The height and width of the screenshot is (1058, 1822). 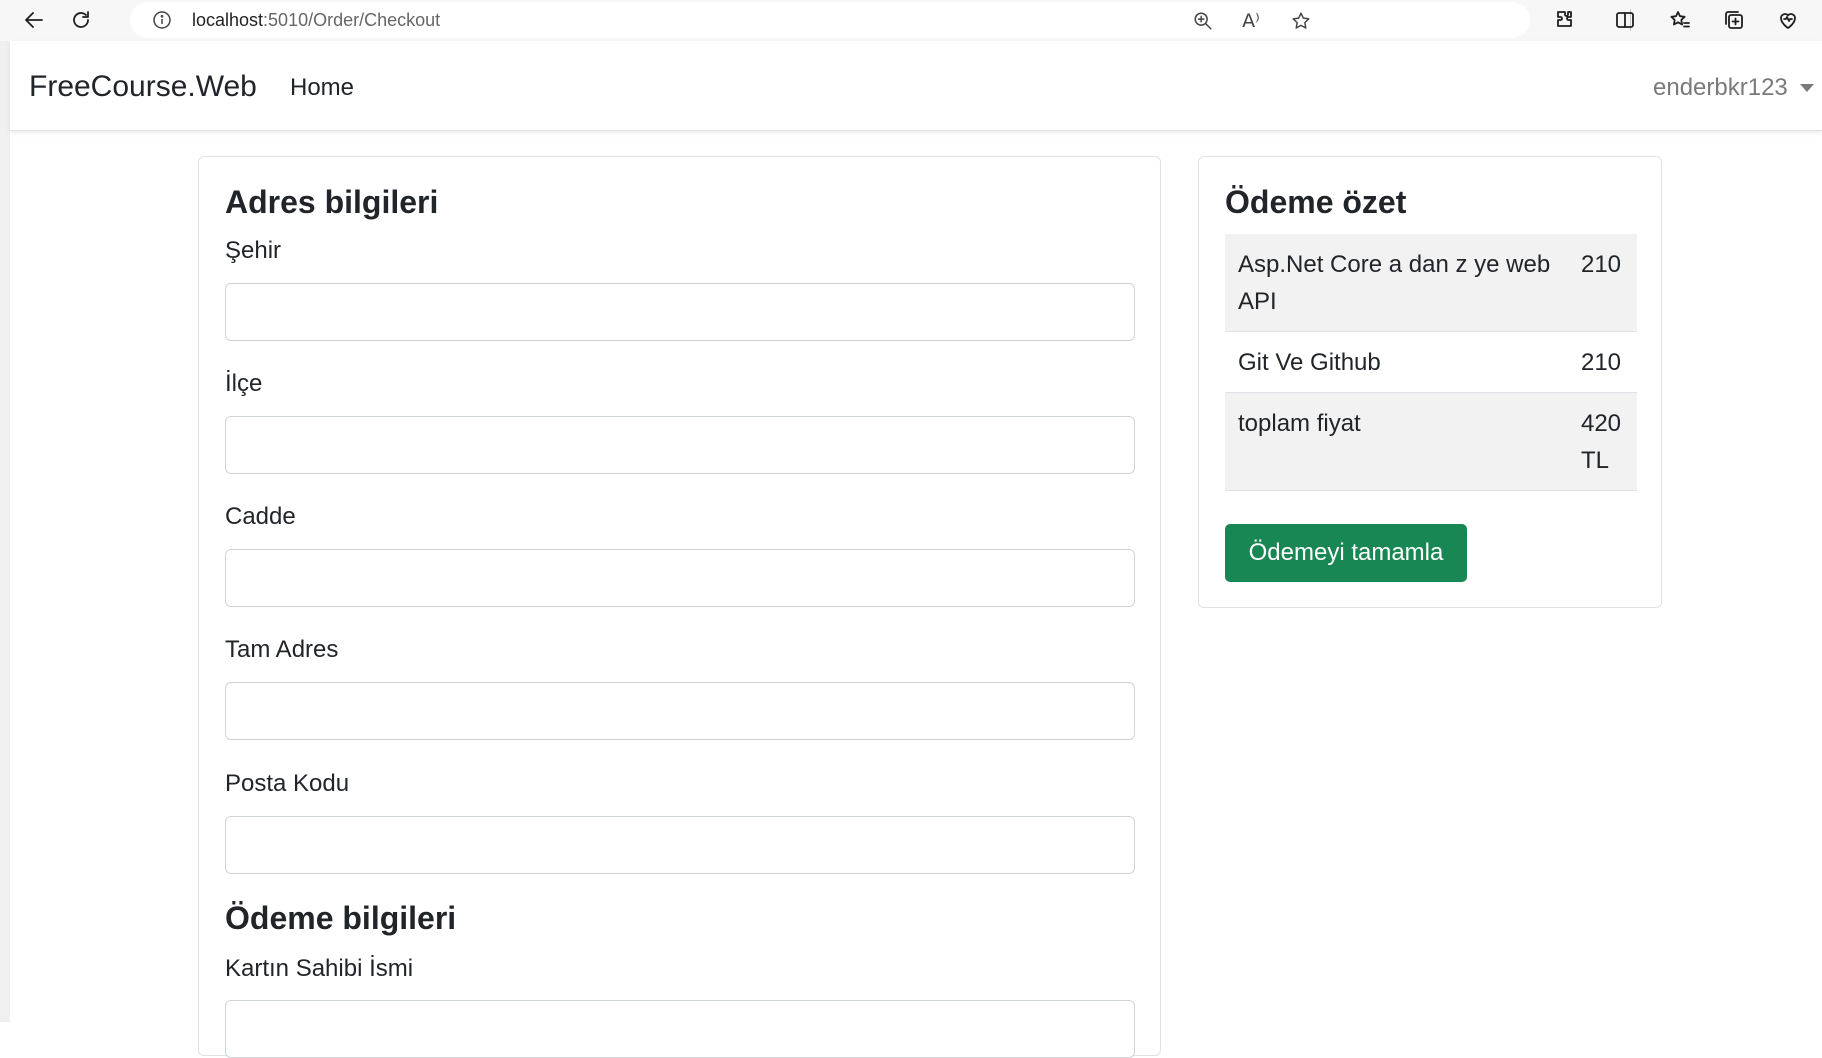 I want to click on postal-code-input, so click(x=680, y=845).